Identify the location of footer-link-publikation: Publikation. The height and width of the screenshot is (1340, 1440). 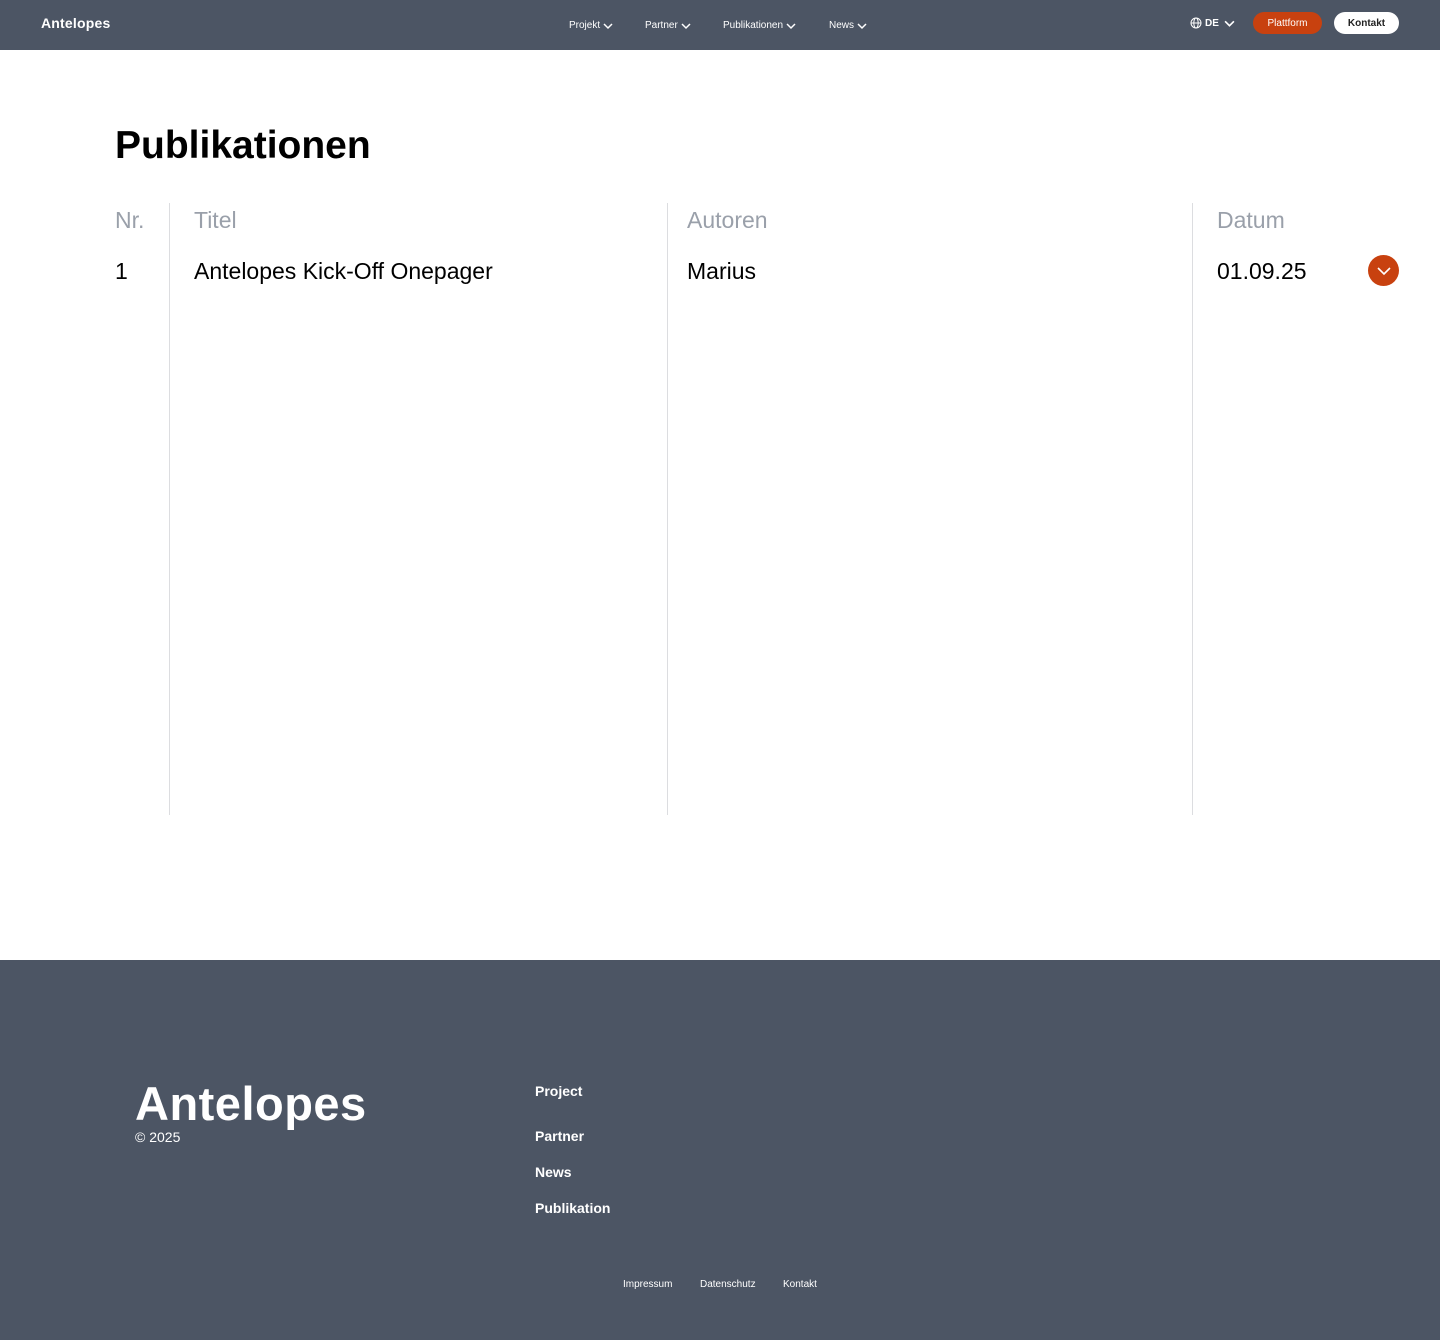
(572, 1208).